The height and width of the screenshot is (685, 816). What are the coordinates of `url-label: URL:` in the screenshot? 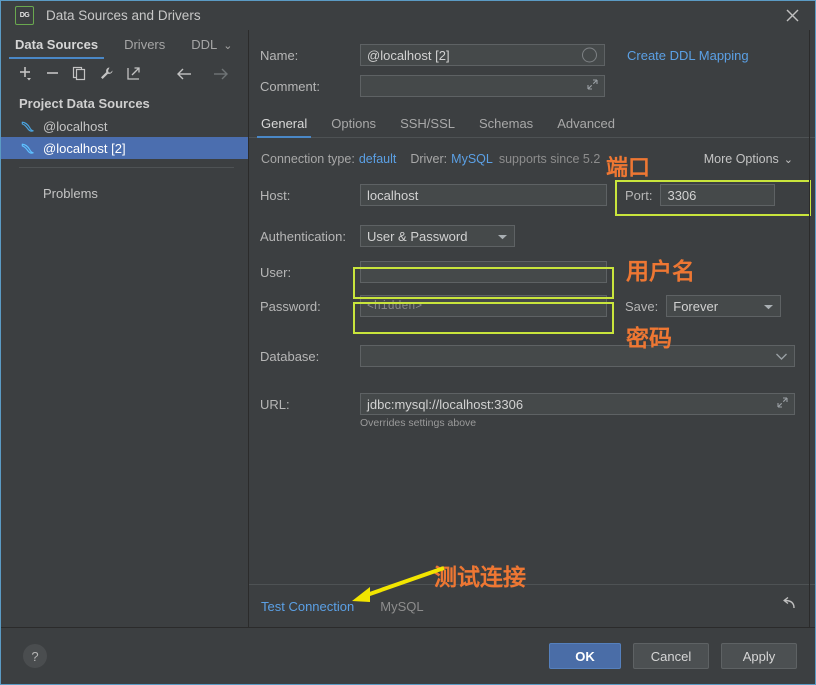 It's located at (275, 404).